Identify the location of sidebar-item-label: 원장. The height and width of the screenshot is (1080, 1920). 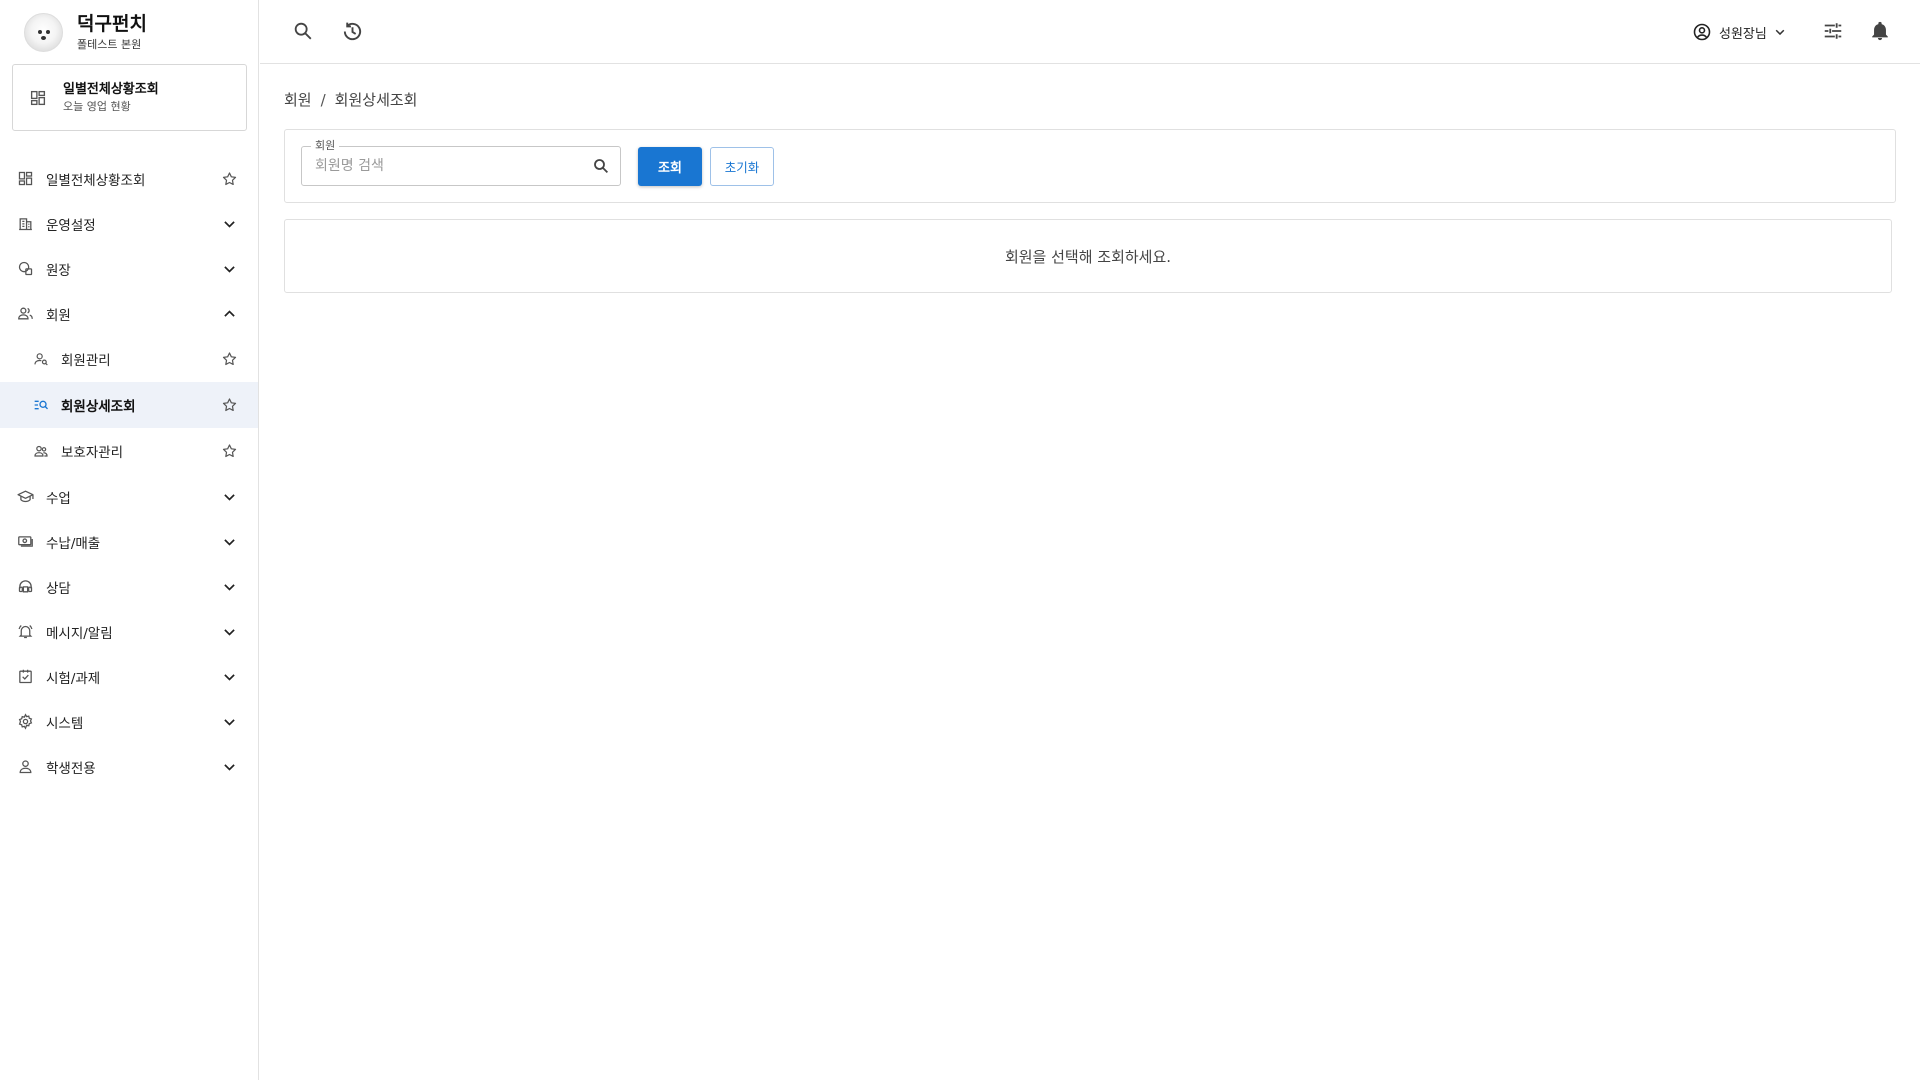
(58, 270).